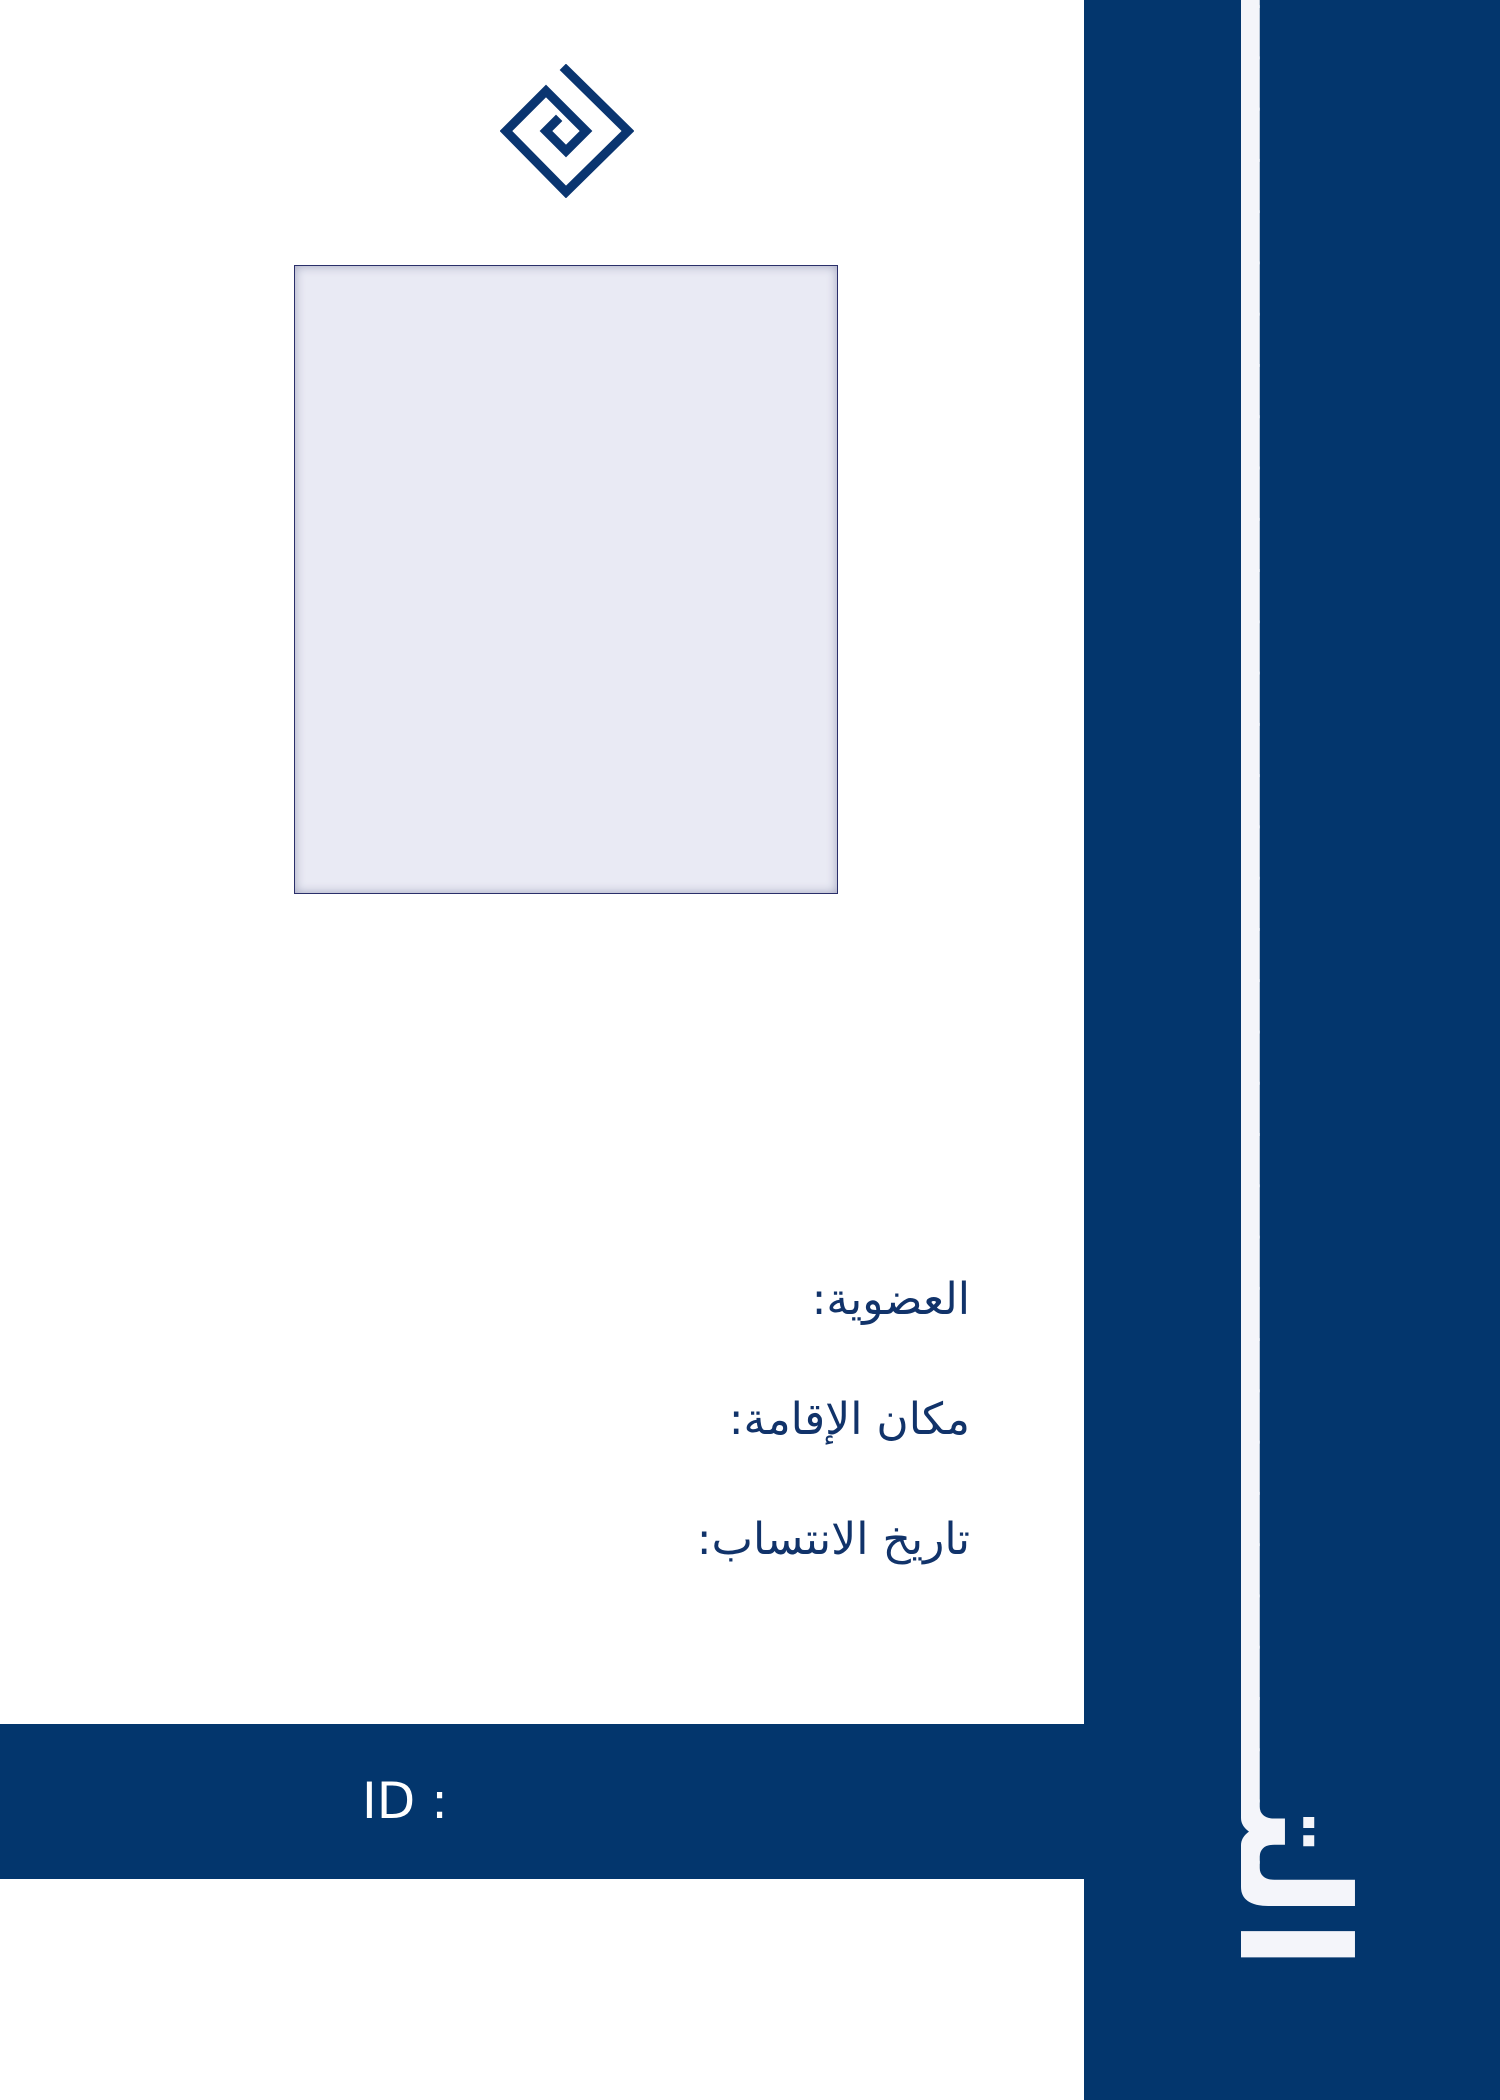  Describe the element at coordinates (542, 1801) in the screenshot. I see `id-band: ID :` at that location.